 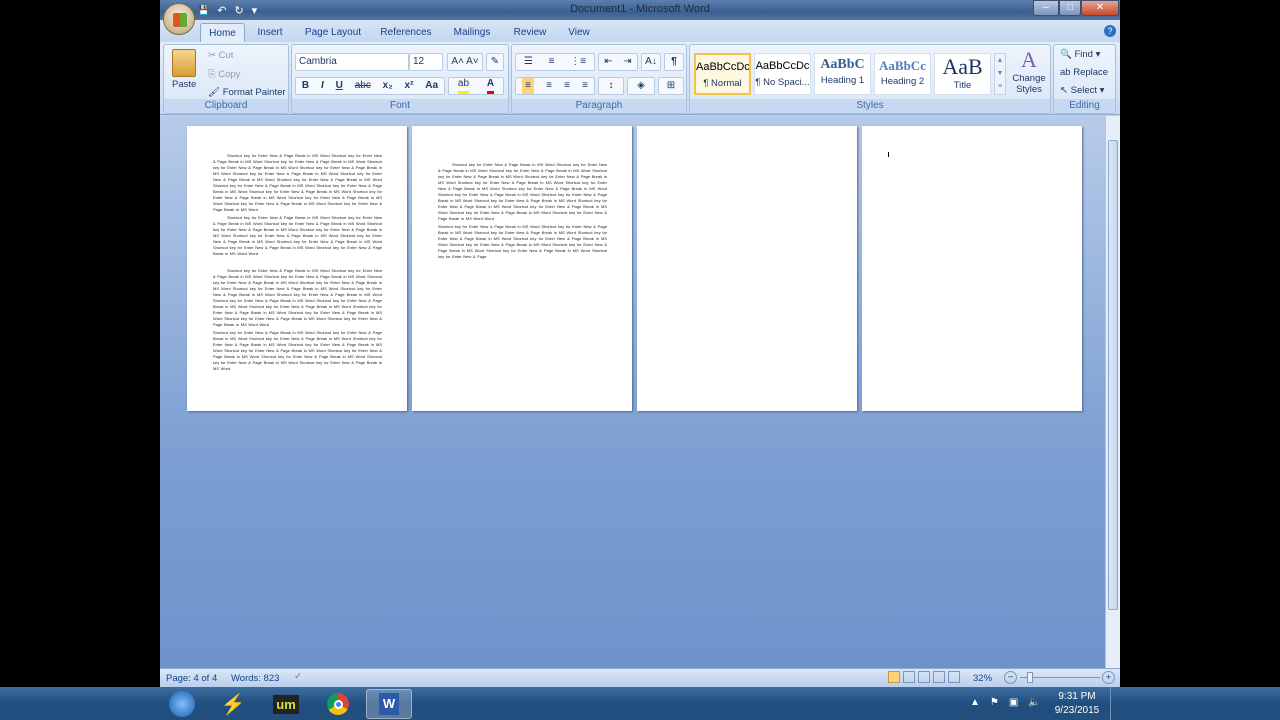 I want to click on help-icon: ?, so click(x=1110, y=31).